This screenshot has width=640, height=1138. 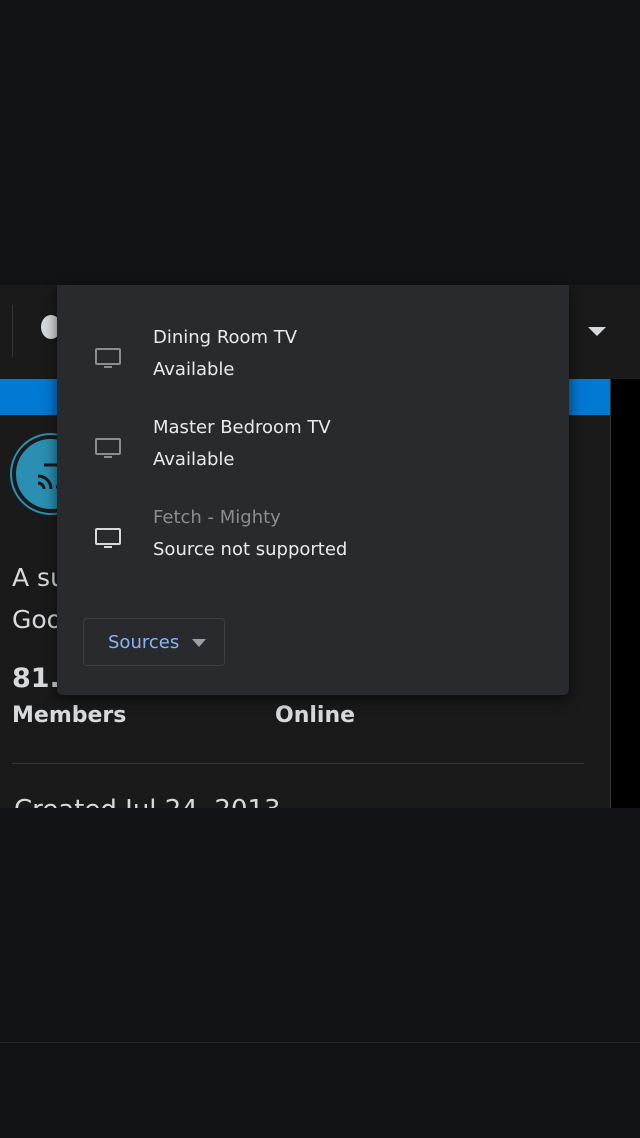 What do you see at coordinates (36, 678) in the screenshot?
I see `members-count: 81.` at bounding box center [36, 678].